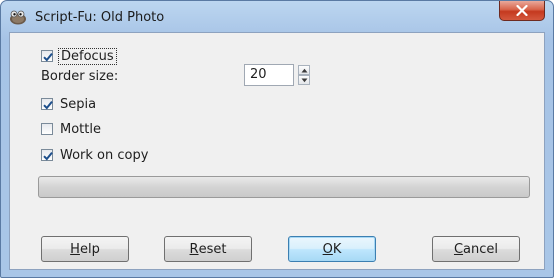  I want to click on defocus-checkbox, so click(47, 56).